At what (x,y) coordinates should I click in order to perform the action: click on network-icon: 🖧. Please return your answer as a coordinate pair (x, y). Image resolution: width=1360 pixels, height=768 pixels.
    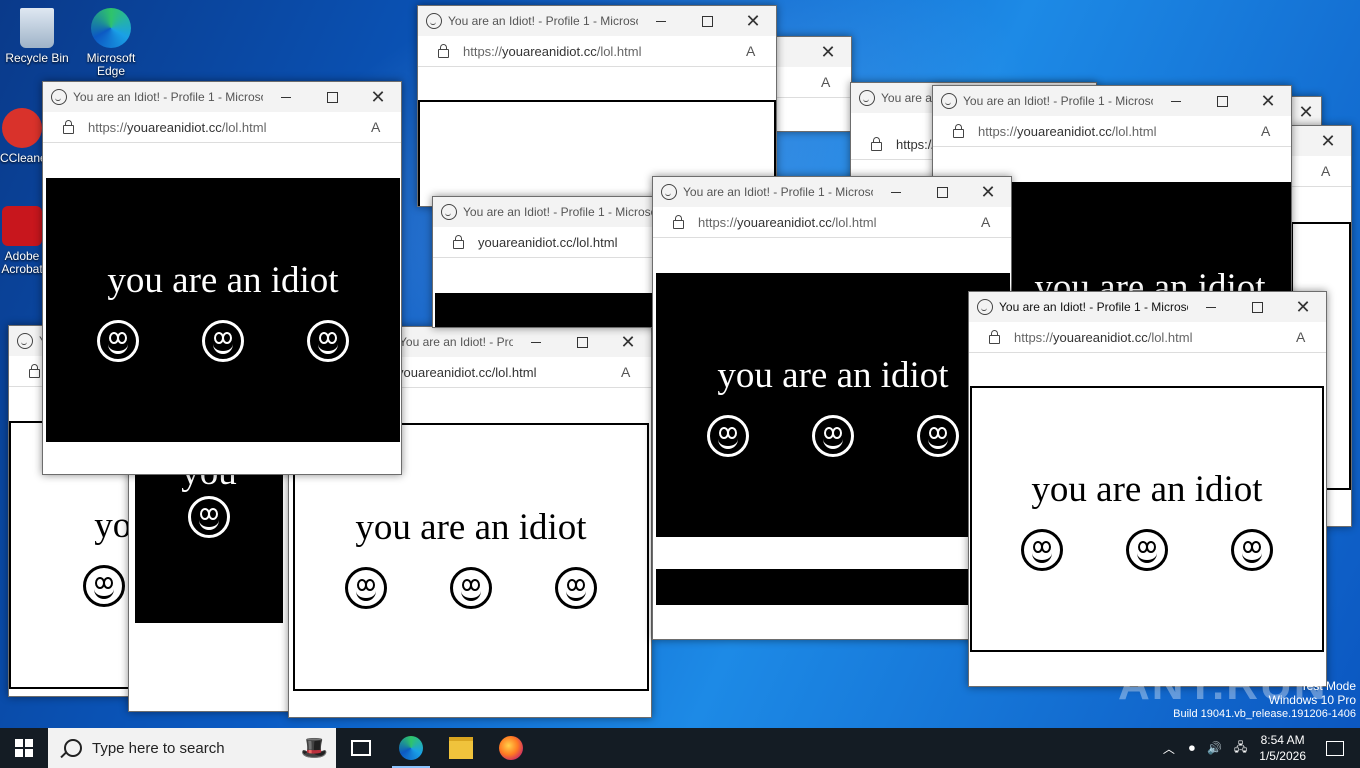
    Looking at the image, I should click on (1240, 748).